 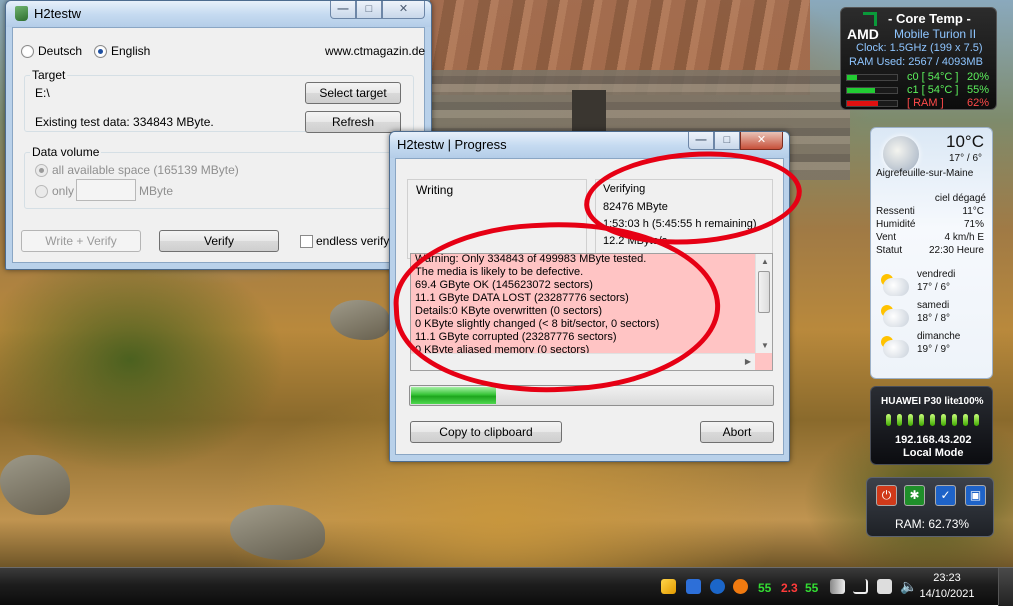 What do you see at coordinates (717, 586) in the screenshot?
I see `network-tray-icon` at bounding box center [717, 586].